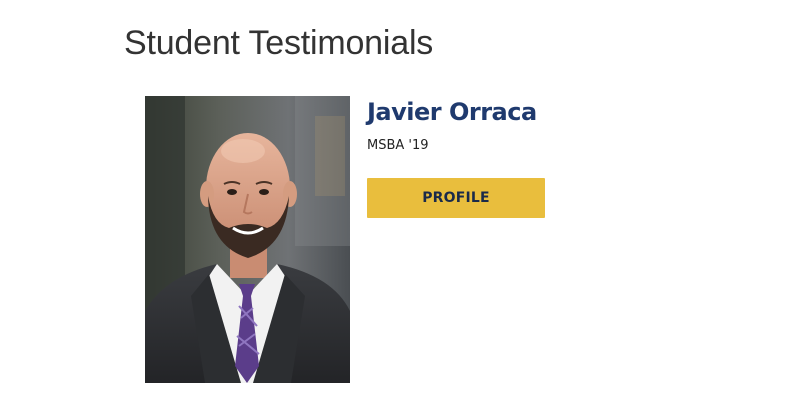 This screenshot has height=400, width=800. I want to click on profile-button: PROFILE, so click(456, 198).